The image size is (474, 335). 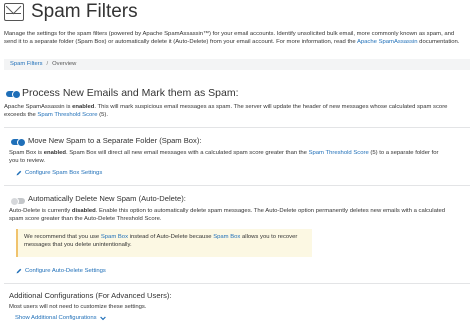 I want to click on breadcrumb-overview: Overview, so click(x=64, y=64).